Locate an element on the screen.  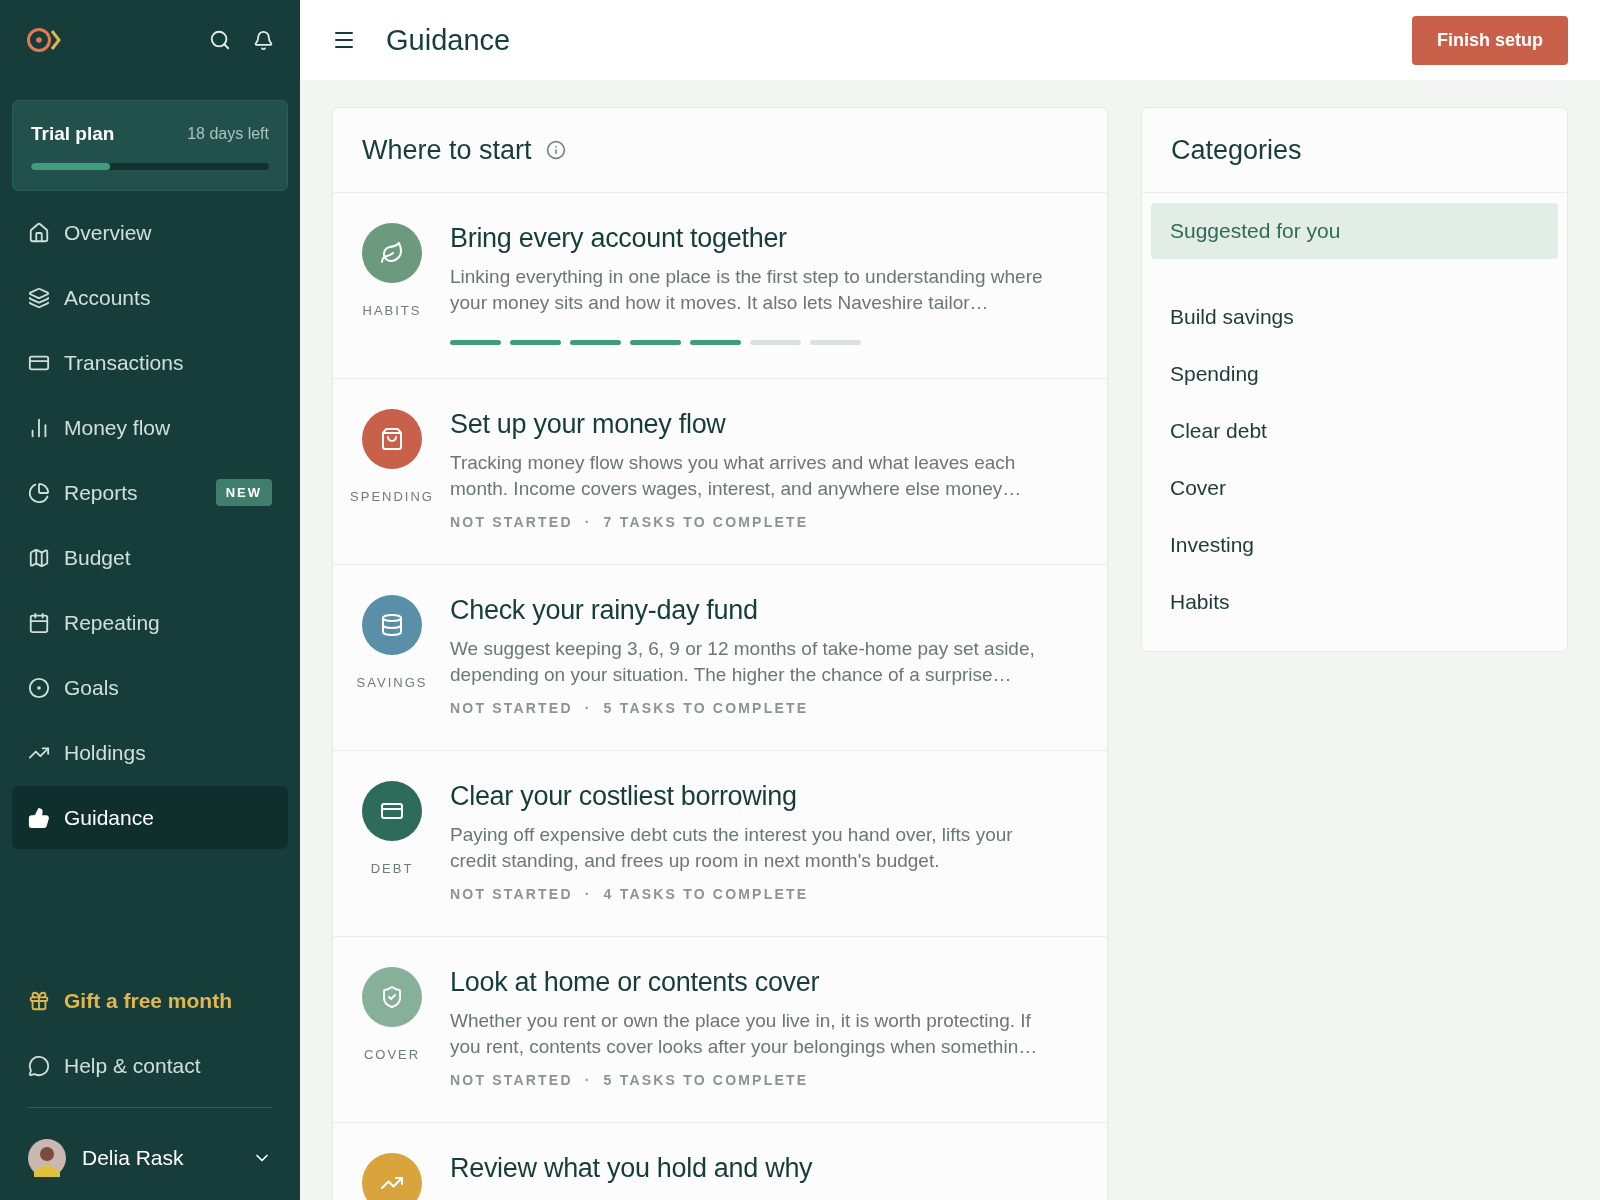
avatar is located at coordinates (47, 1158).